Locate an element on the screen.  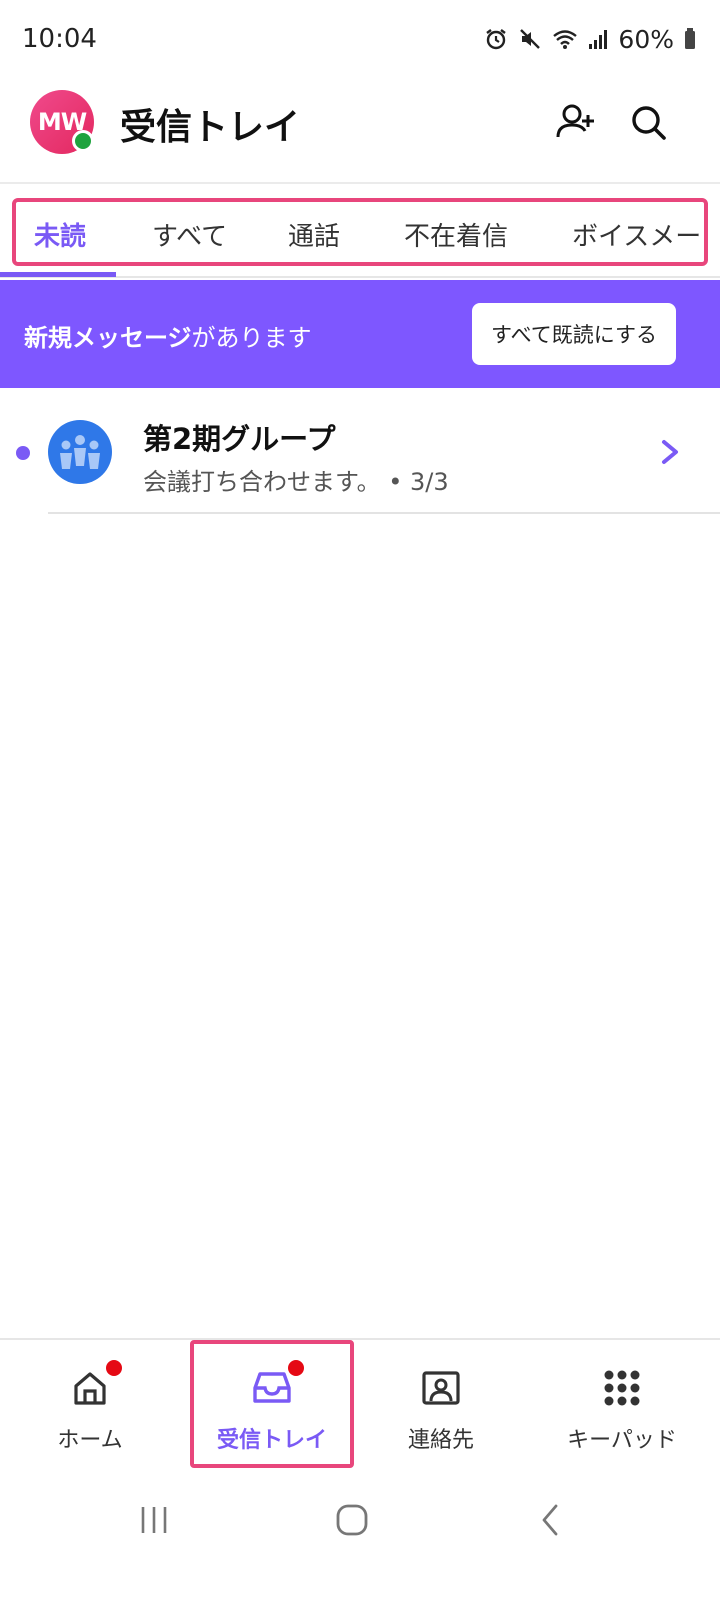
nav-home-label: ホーム is located at coordinates (90, 1440).